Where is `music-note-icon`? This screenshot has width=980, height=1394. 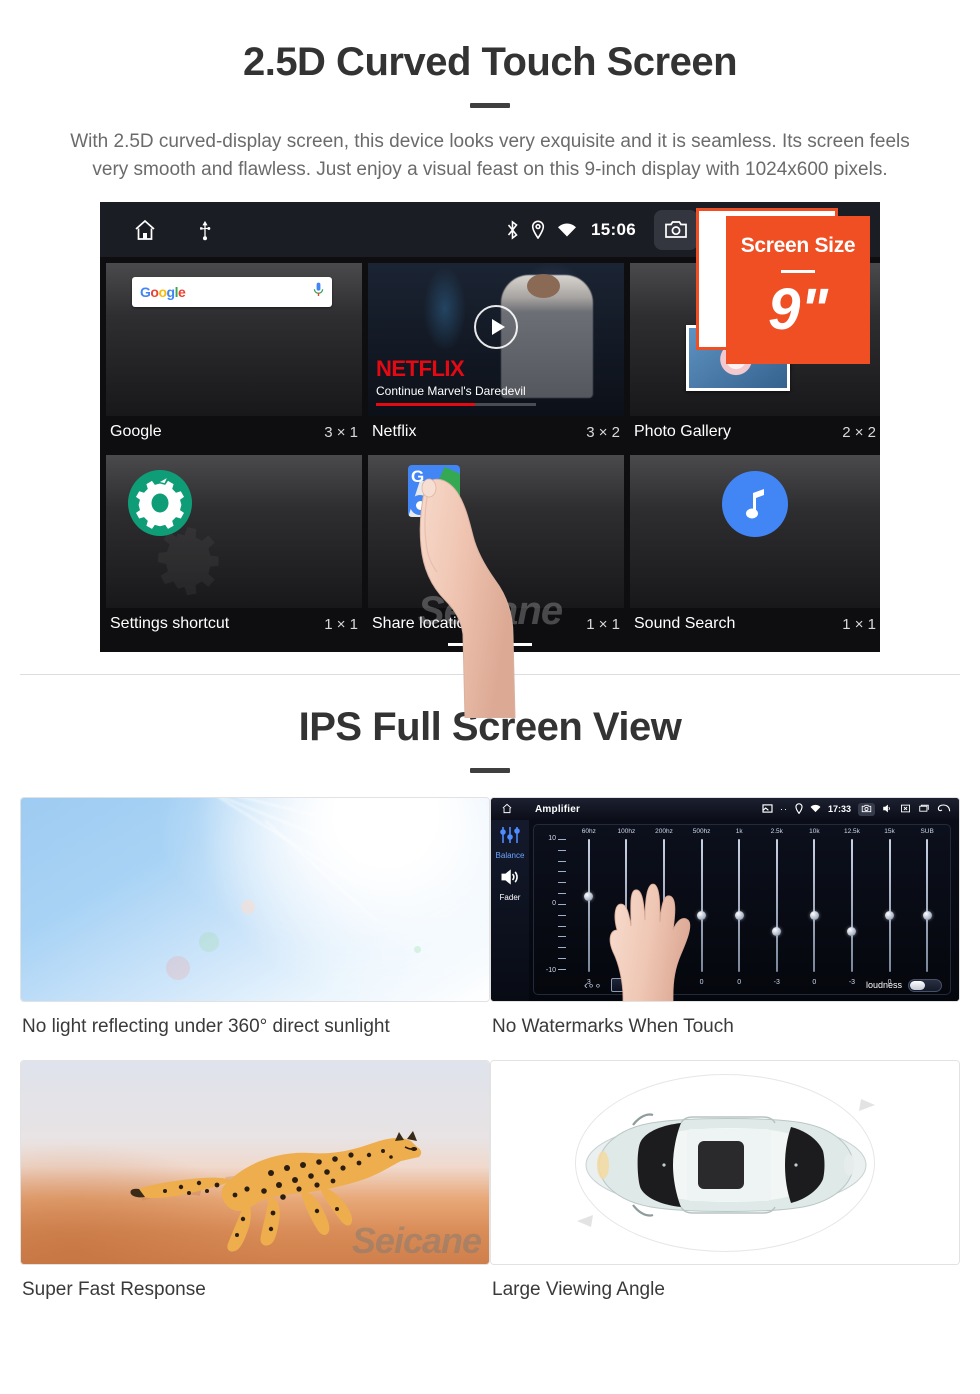
music-note-icon is located at coordinates (755, 504).